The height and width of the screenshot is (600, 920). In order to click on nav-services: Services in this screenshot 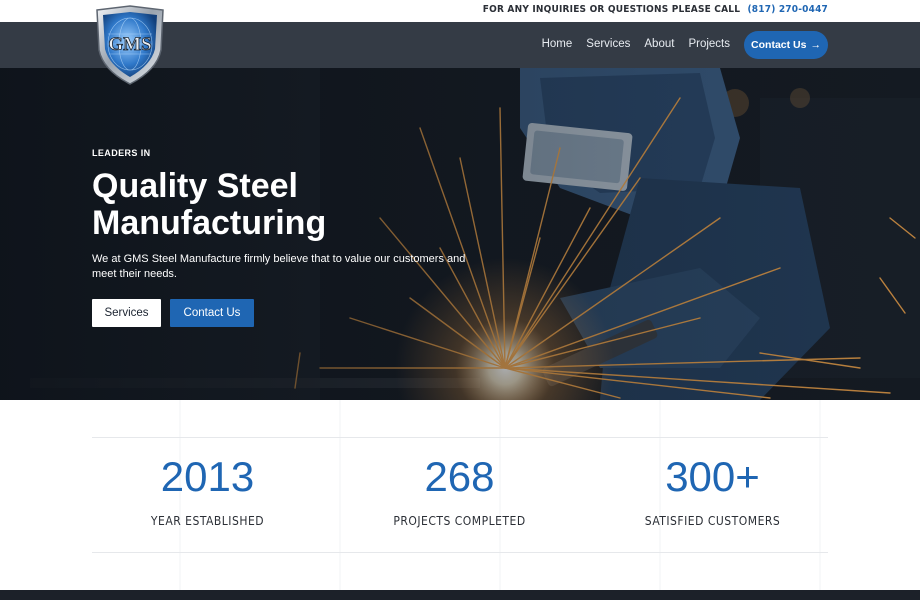, I will do `click(608, 44)`.